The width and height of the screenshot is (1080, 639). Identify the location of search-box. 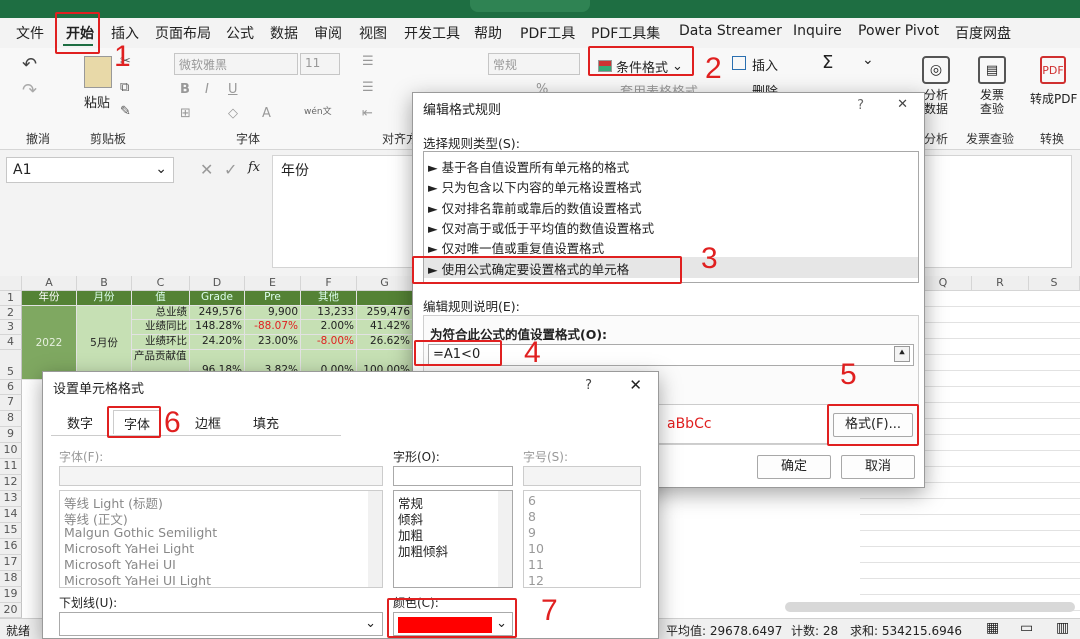
(530, 6).